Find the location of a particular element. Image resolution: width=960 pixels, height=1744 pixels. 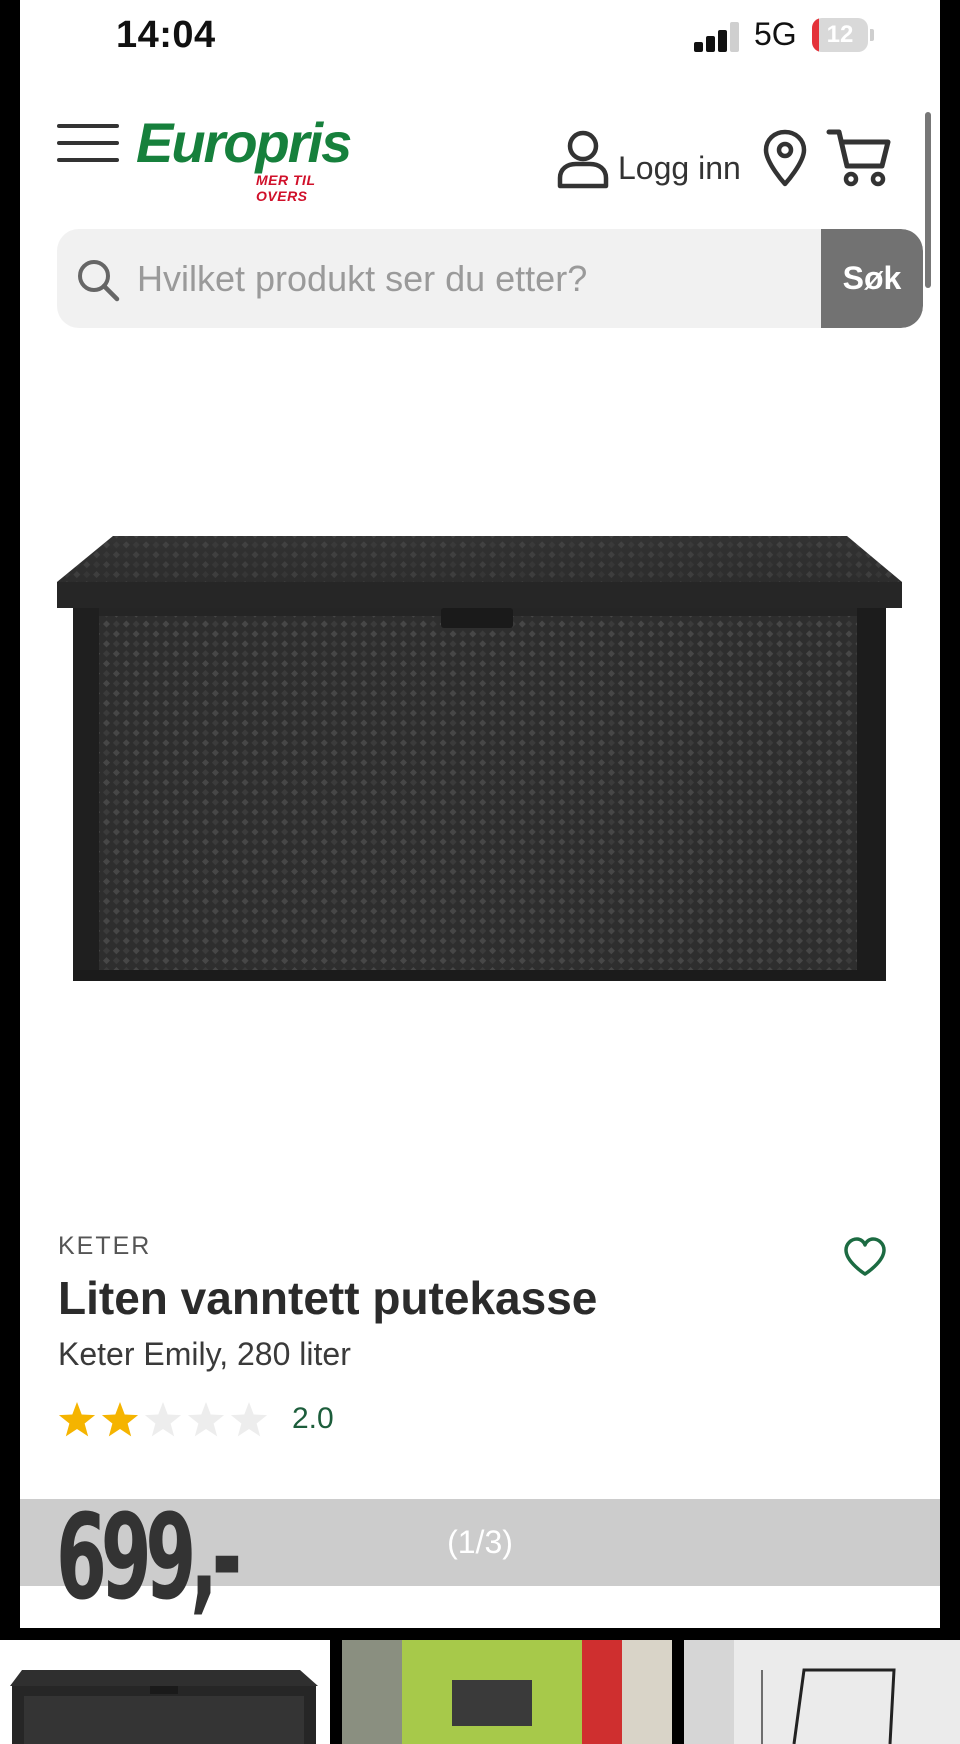

product-title: Liten vanntett putekasse is located at coordinates (328, 1298).